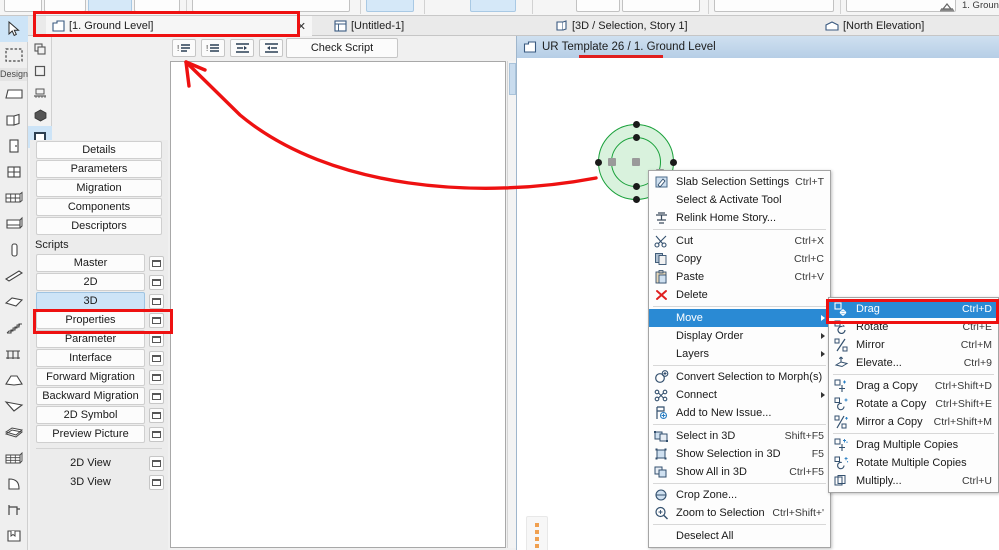 This screenshot has width=999, height=550. Describe the element at coordinates (913, 363) in the screenshot. I see `submenu-item-elevate: Elevate... Ctrl+9` at that location.